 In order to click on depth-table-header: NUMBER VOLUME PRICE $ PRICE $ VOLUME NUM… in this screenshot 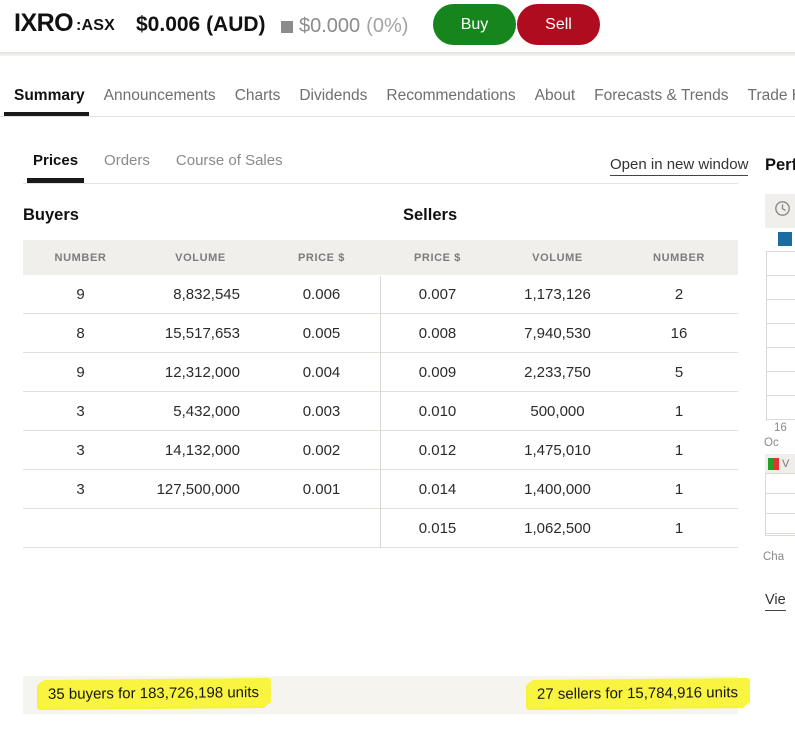, I will do `click(380, 257)`.